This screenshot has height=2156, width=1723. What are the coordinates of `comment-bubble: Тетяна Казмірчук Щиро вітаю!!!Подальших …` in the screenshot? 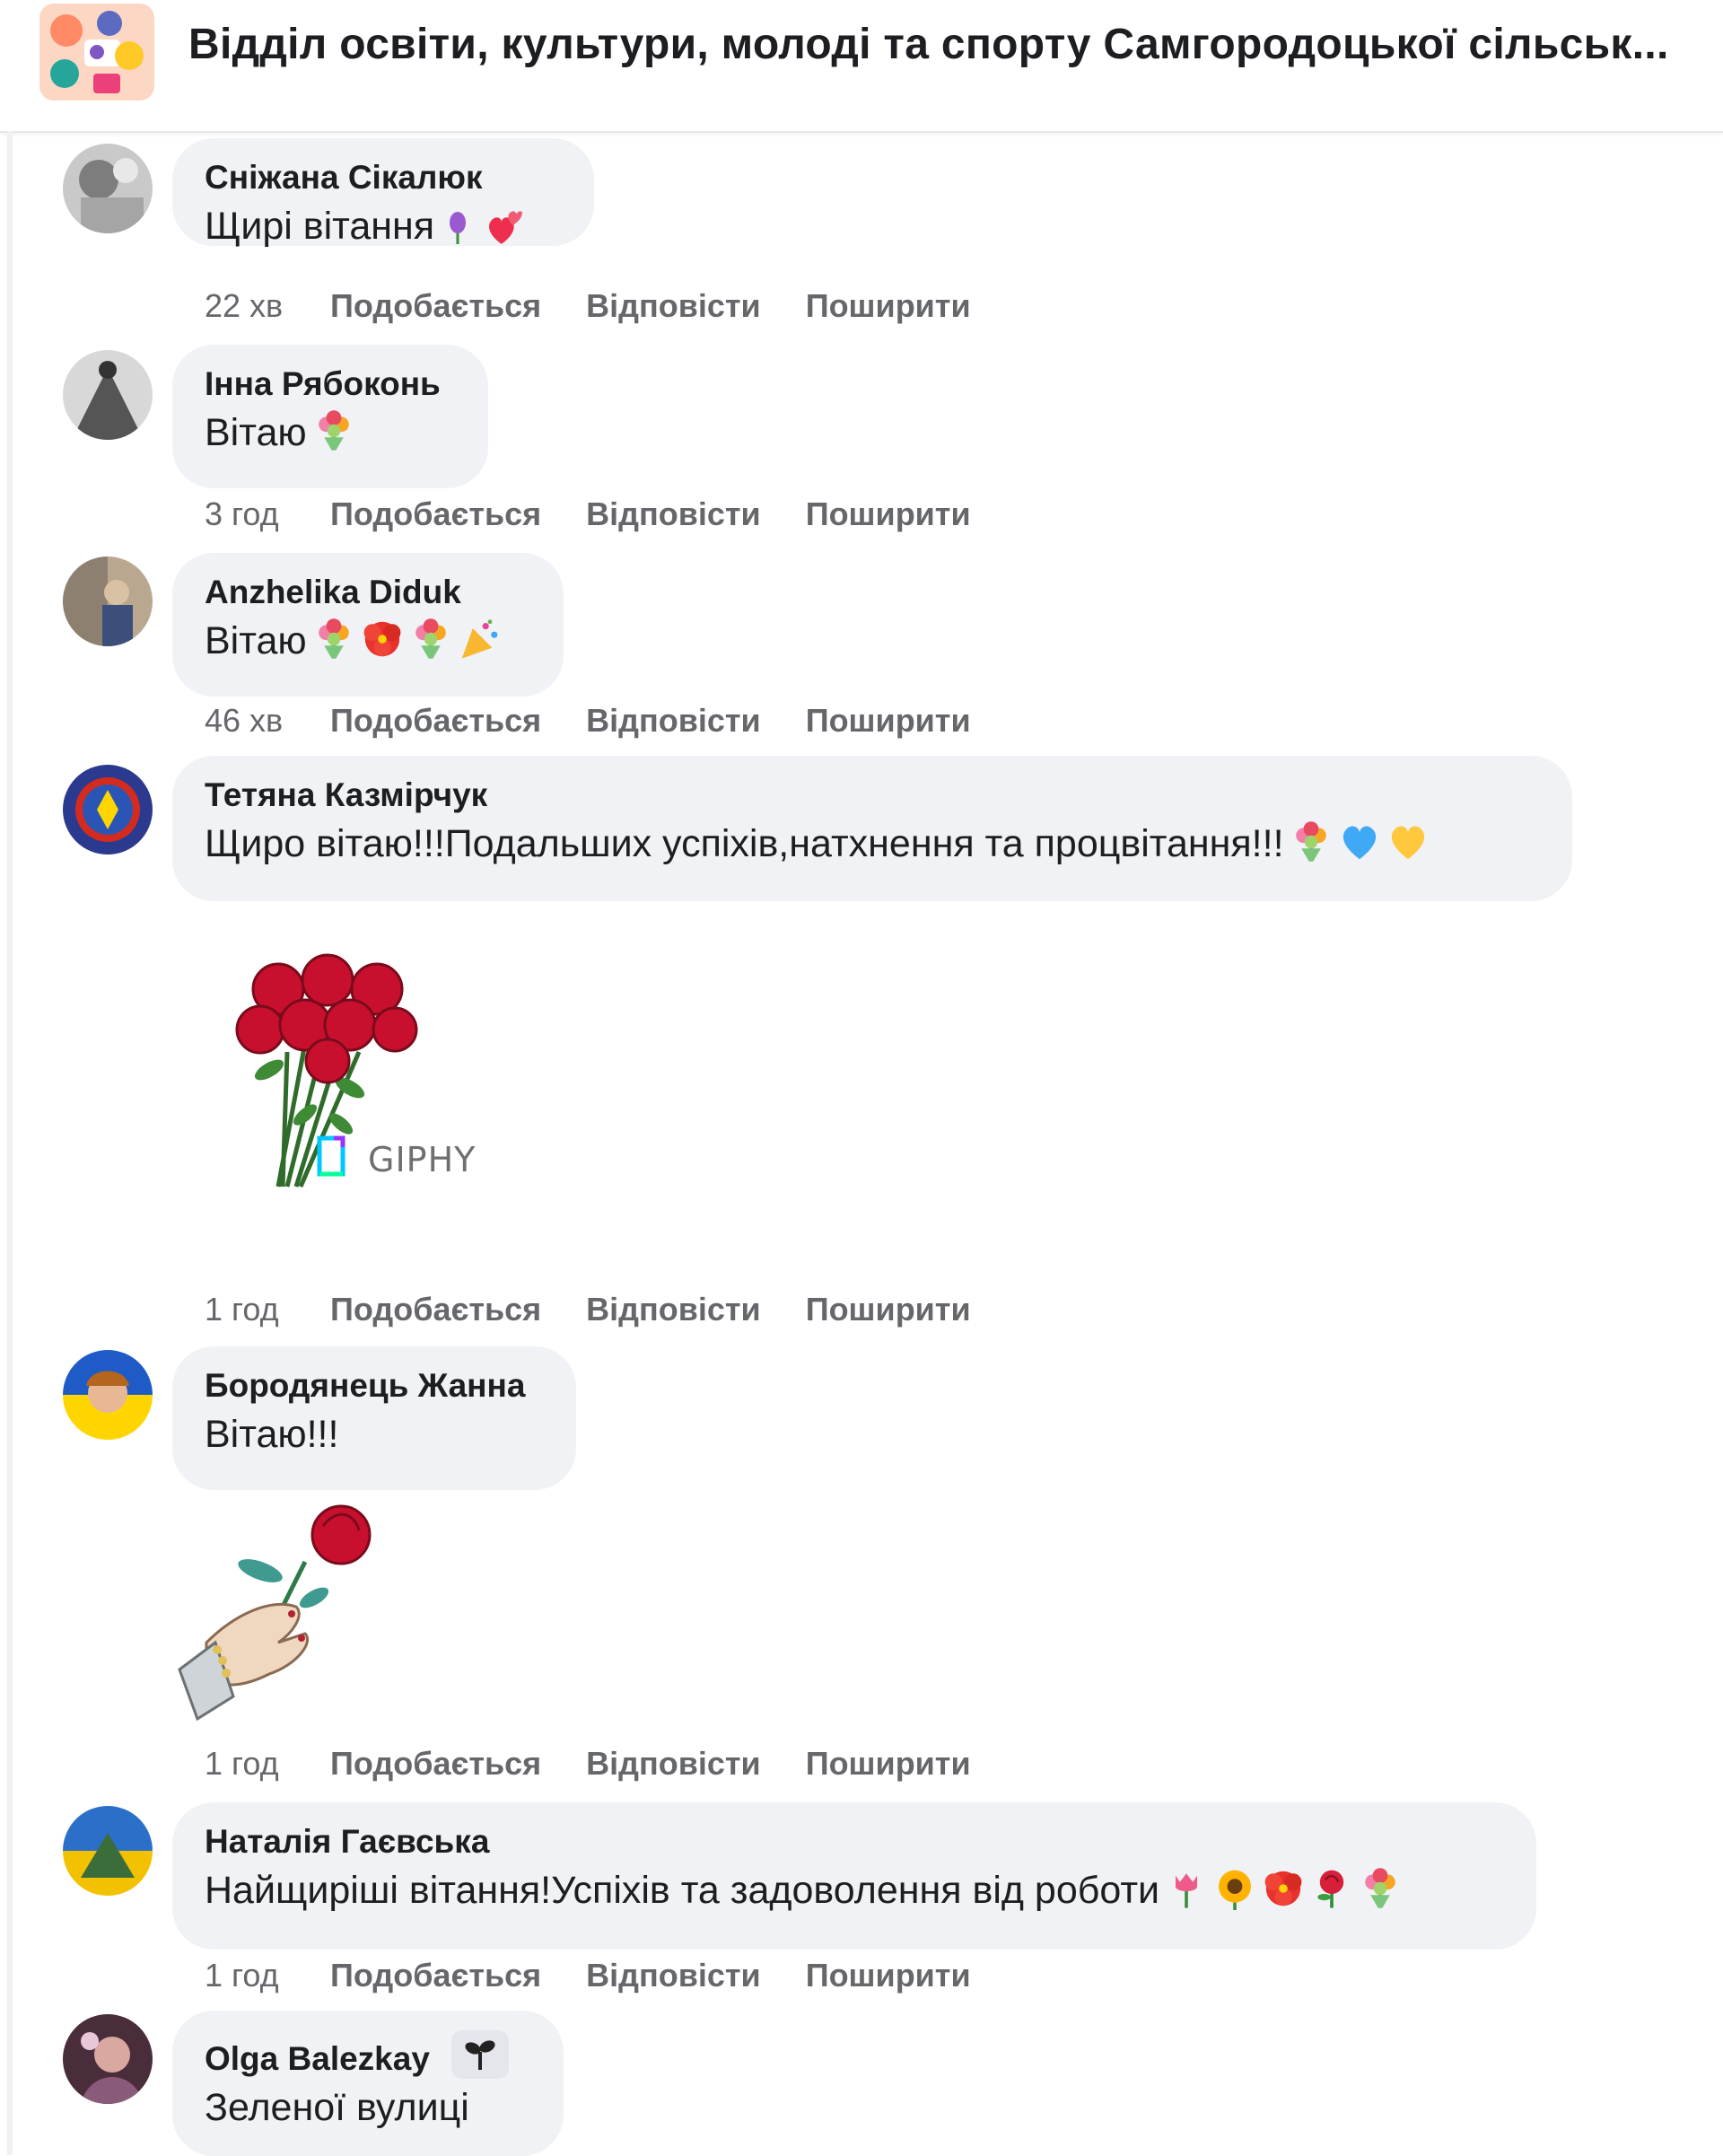 It's located at (872, 828).